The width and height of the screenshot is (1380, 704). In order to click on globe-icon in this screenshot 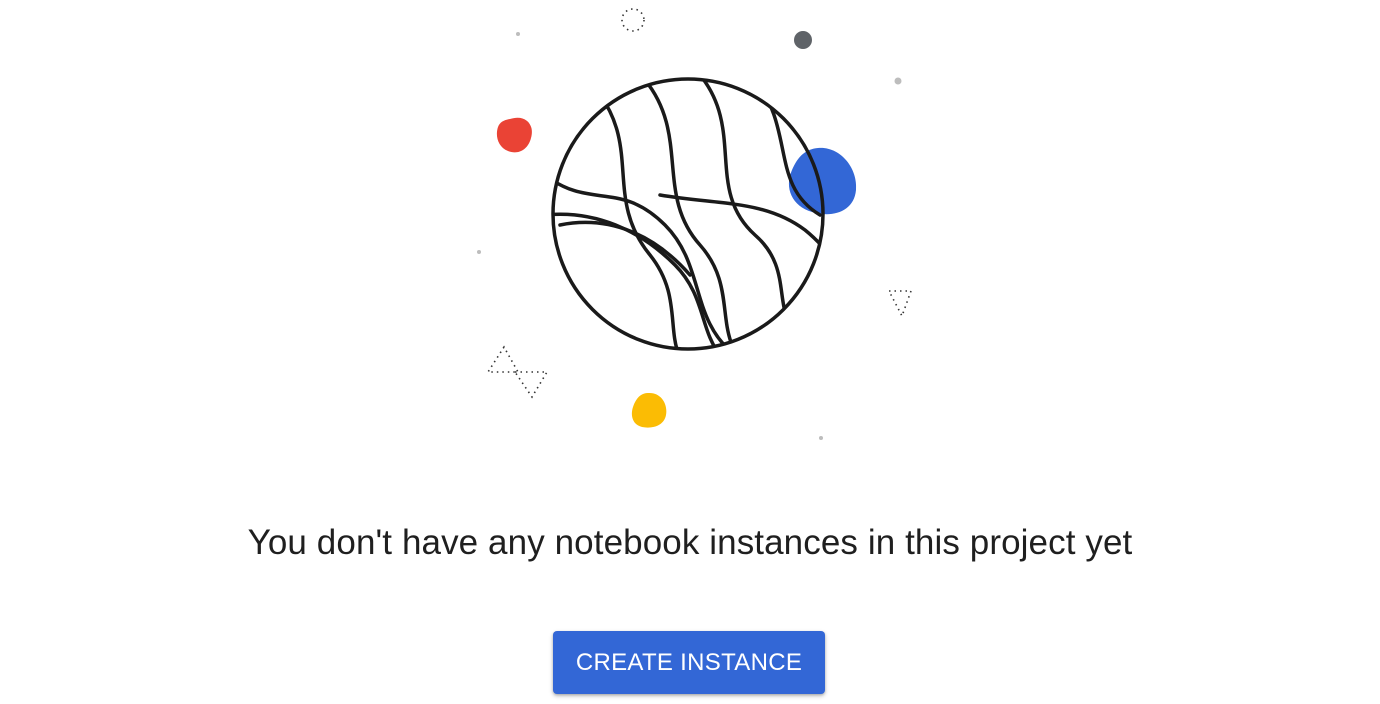, I will do `click(688, 214)`.